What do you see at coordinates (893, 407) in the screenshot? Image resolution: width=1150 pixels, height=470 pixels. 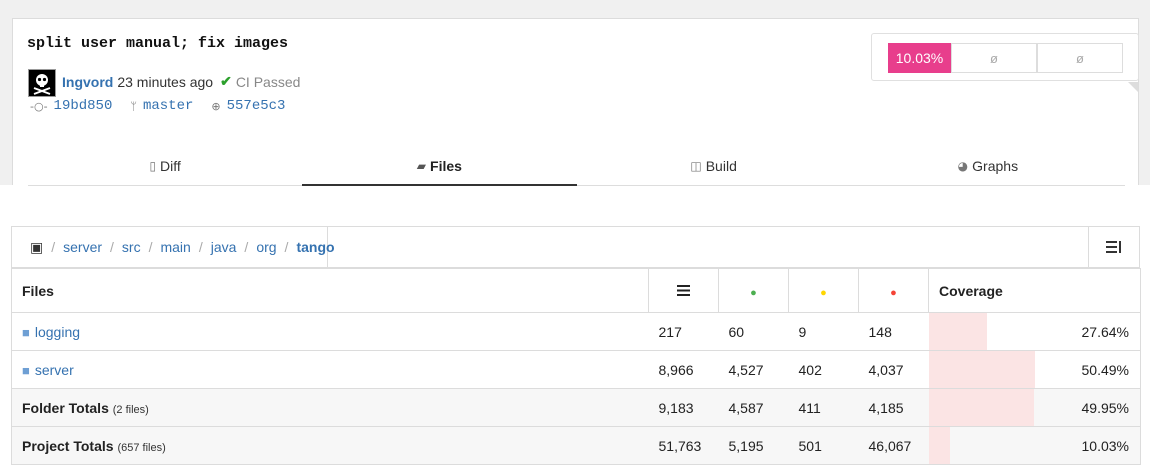 I see `misses-cell: 4,185` at bounding box center [893, 407].